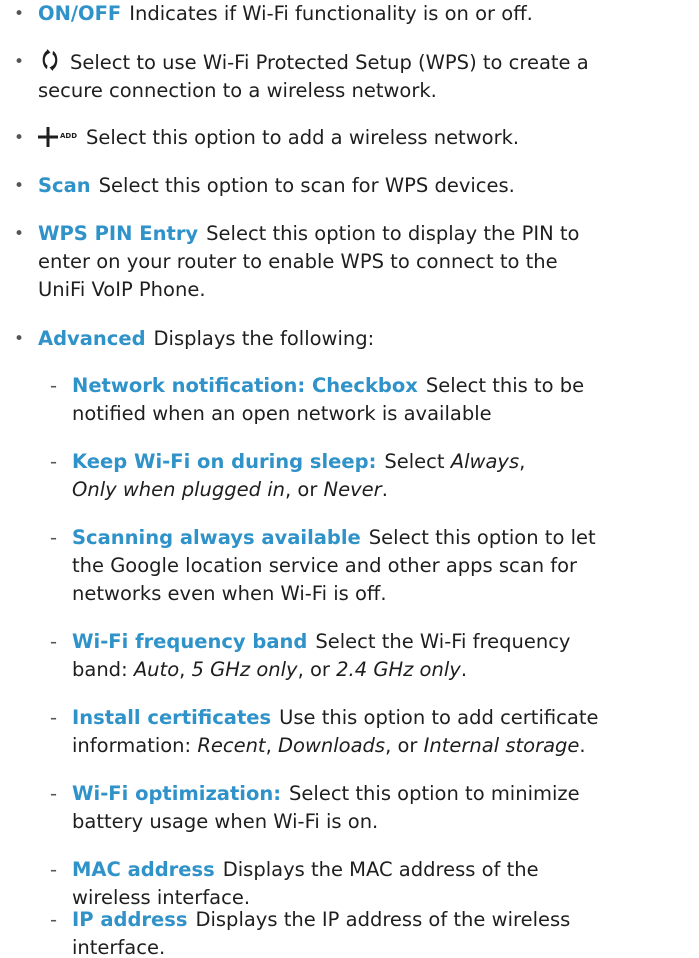 The height and width of the screenshot is (958, 699). Describe the element at coordinates (264, 338) in the screenshot. I see `description: Displays the following:` at that location.